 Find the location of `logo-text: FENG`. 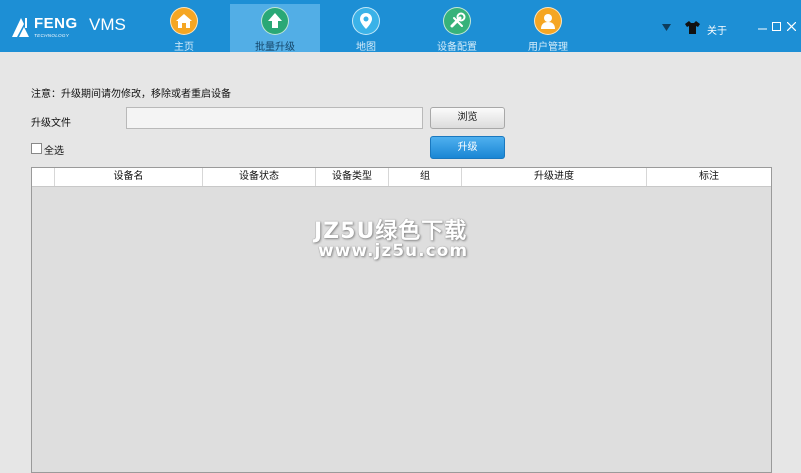

logo-text: FENG is located at coordinates (56, 23).